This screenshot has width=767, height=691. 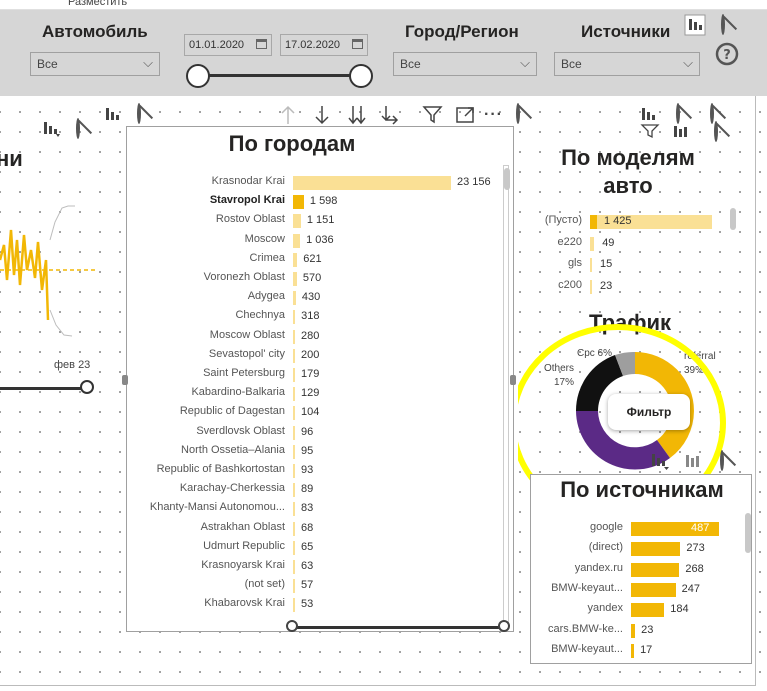 I want to click on source-bar-row: (direct) 273, so click(x=636, y=548).